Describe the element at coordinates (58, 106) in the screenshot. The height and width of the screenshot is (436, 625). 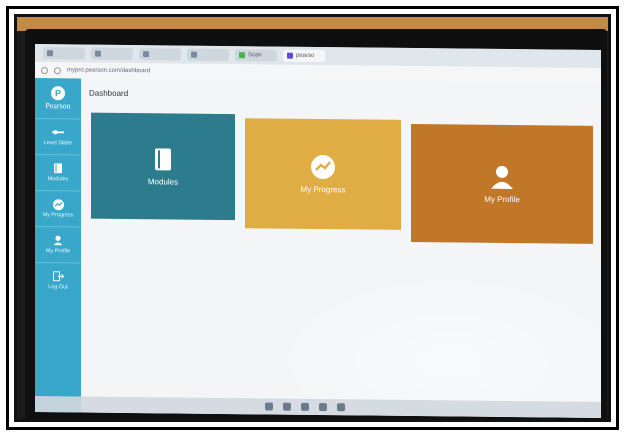
I see `brand-name: Pearson` at that location.